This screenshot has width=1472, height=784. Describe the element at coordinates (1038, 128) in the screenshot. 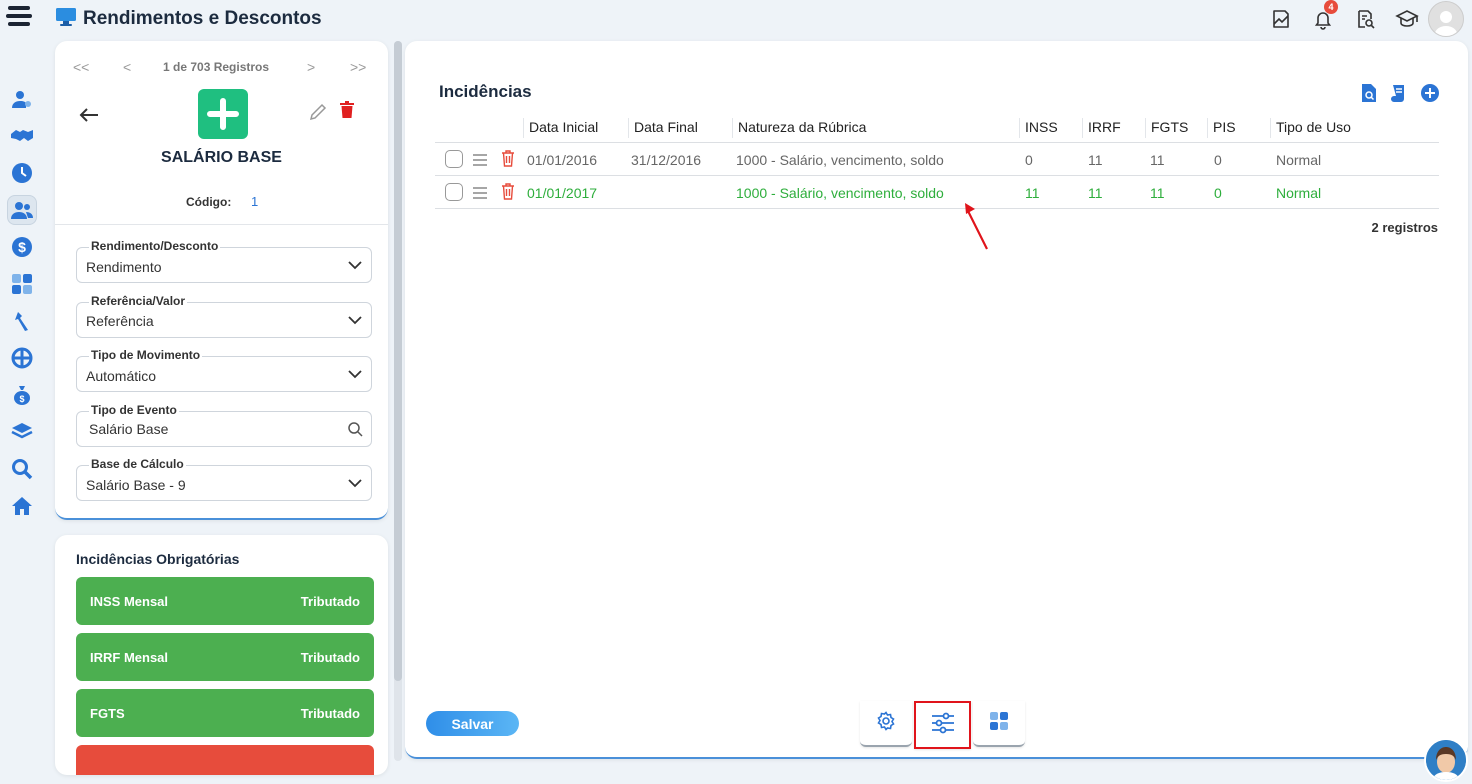

I see `column-header: INSS` at that location.